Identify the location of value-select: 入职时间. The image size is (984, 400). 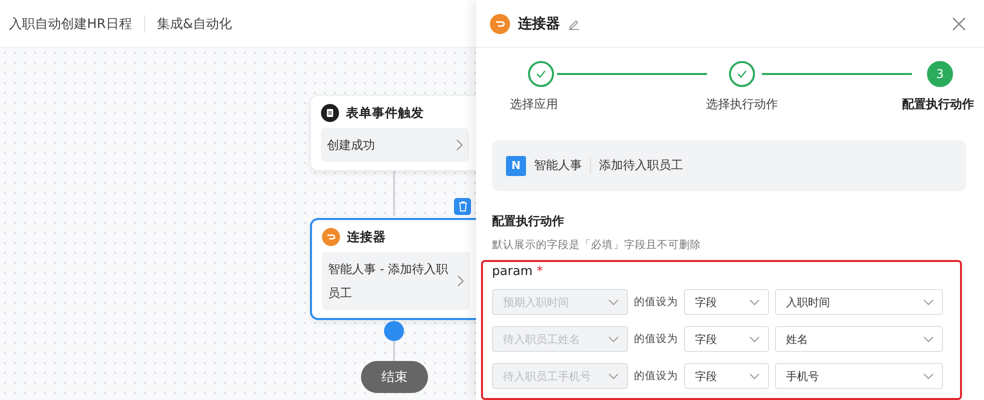
(859, 302).